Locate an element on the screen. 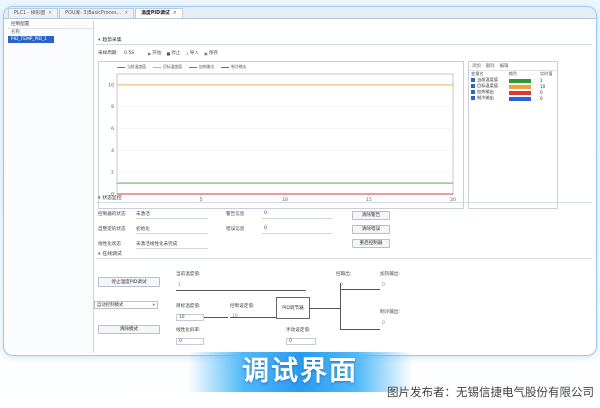 The height and width of the screenshot is (408, 600). cool-output-label: 制冷输出: is located at coordinates (390, 312).